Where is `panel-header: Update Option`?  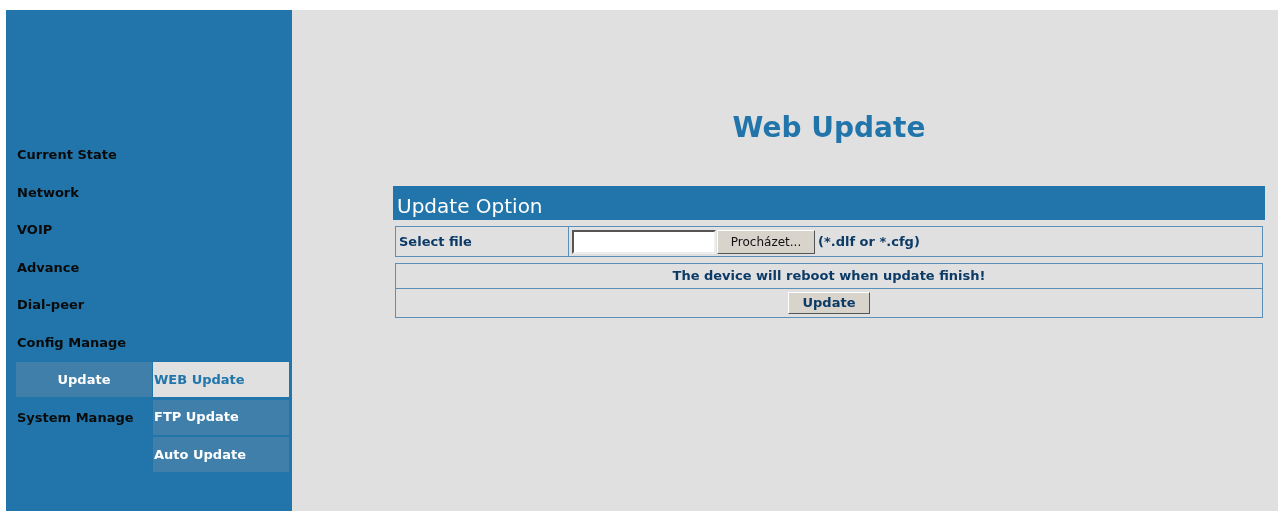 panel-header: Update Option is located at coordinates (829, 203).